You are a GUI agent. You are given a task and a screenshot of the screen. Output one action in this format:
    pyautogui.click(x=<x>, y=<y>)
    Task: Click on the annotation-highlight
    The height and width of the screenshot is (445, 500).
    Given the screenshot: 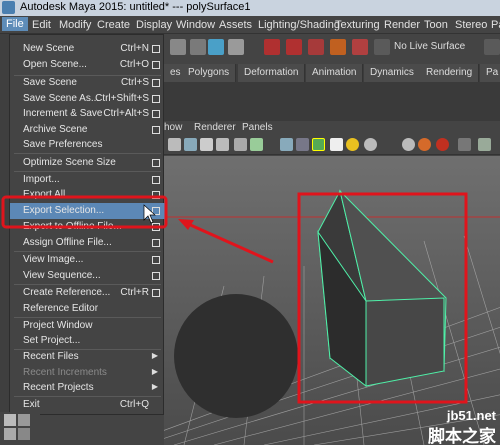 What is the action you would take?
    pyautogui.click(x=84, y=212)
    